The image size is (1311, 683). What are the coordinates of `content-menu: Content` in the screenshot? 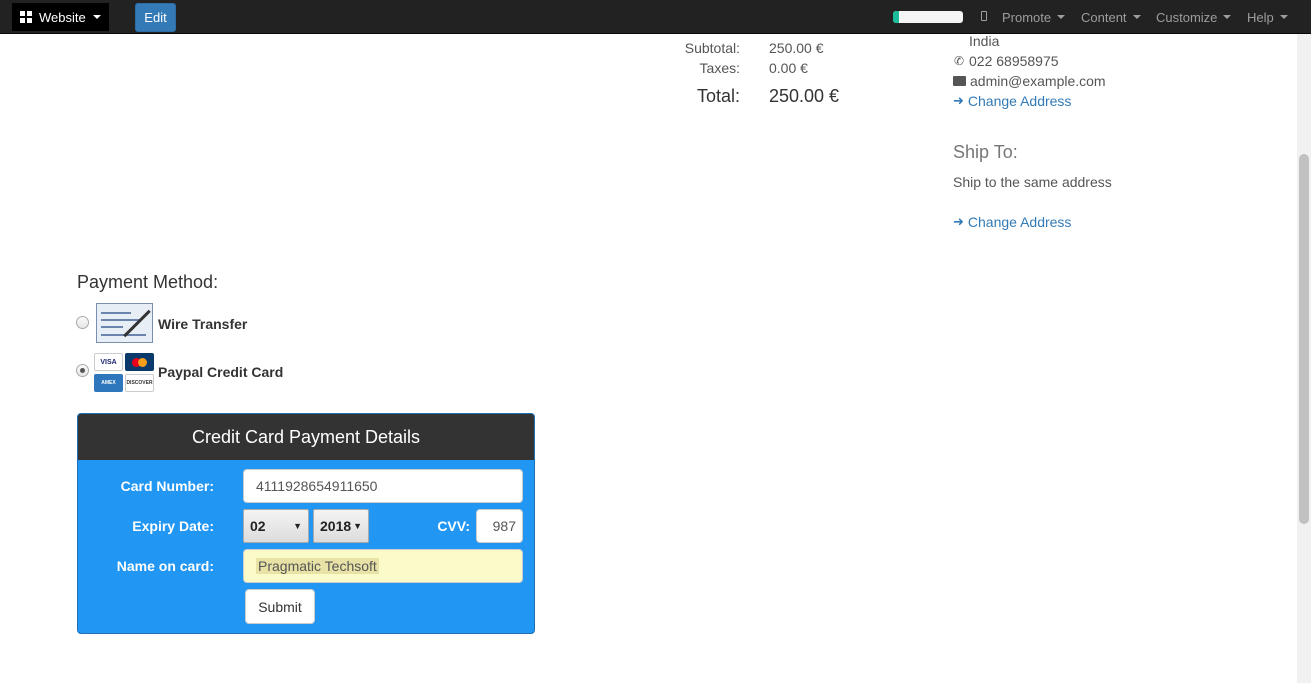 It's located at (1111, 17).